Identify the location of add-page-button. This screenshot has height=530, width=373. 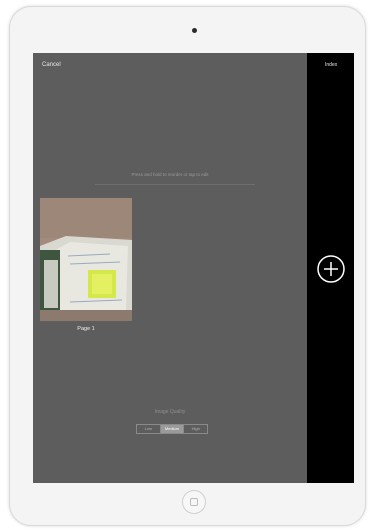
(331, 269).